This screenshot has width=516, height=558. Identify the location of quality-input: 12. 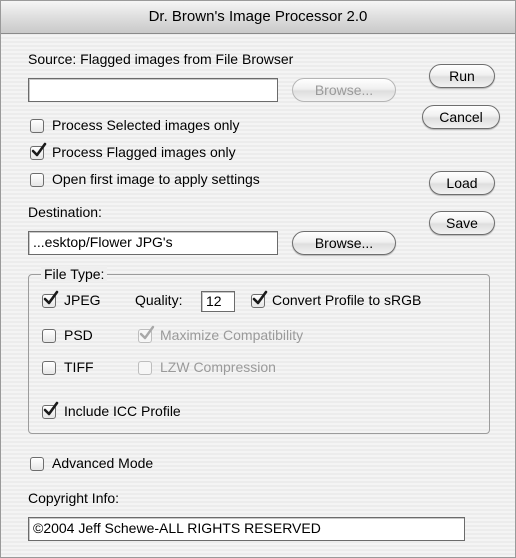
(218, 301).